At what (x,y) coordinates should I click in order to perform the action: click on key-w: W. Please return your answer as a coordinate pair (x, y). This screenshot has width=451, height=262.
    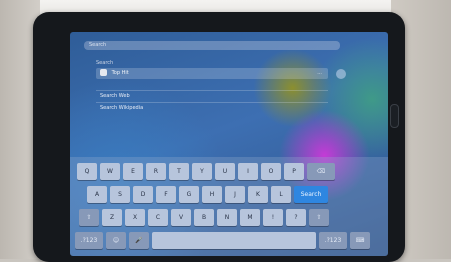
    Looking at the image, I should click on (110, 171).